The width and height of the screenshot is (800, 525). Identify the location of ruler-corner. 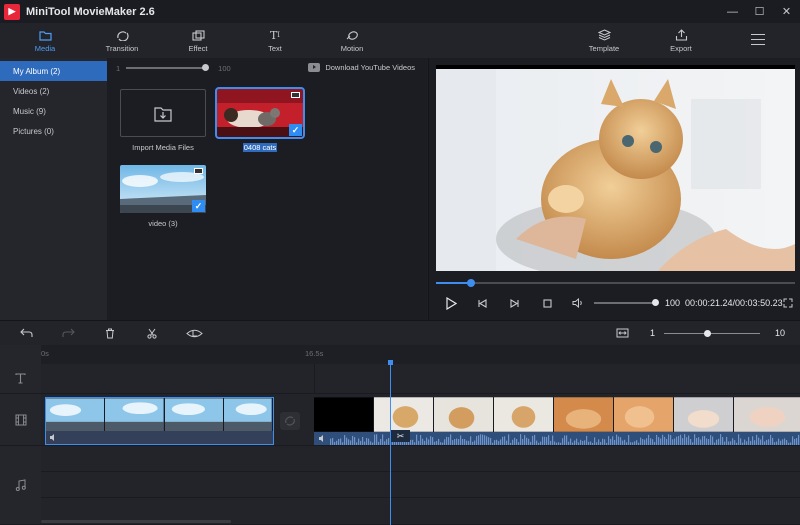
(20, 354).